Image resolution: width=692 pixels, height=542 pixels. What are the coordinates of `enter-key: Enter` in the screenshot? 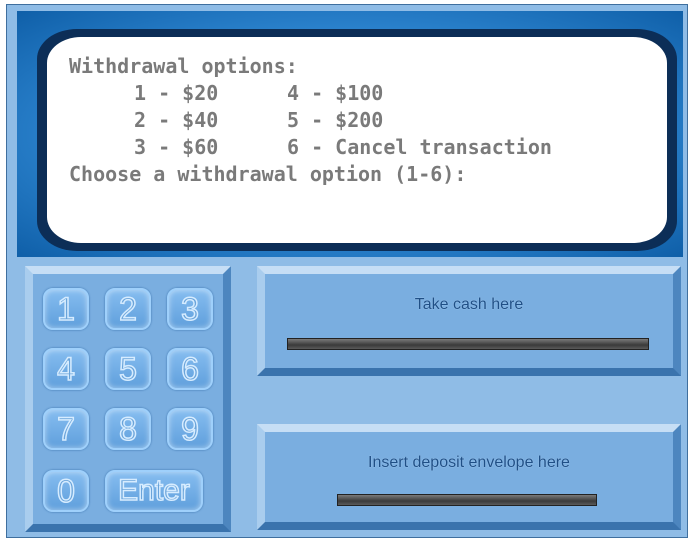 It's located at (154, 491).